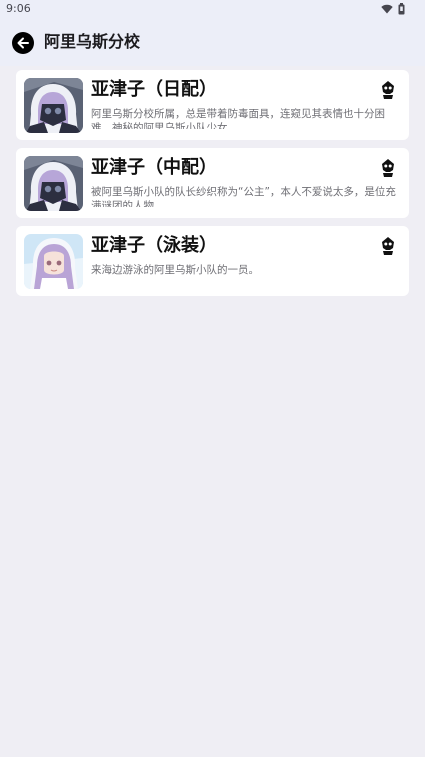 This screenshot has height=757, width=425. I want to click on student-name: 亚津子（泳装）, so click(154, 245).